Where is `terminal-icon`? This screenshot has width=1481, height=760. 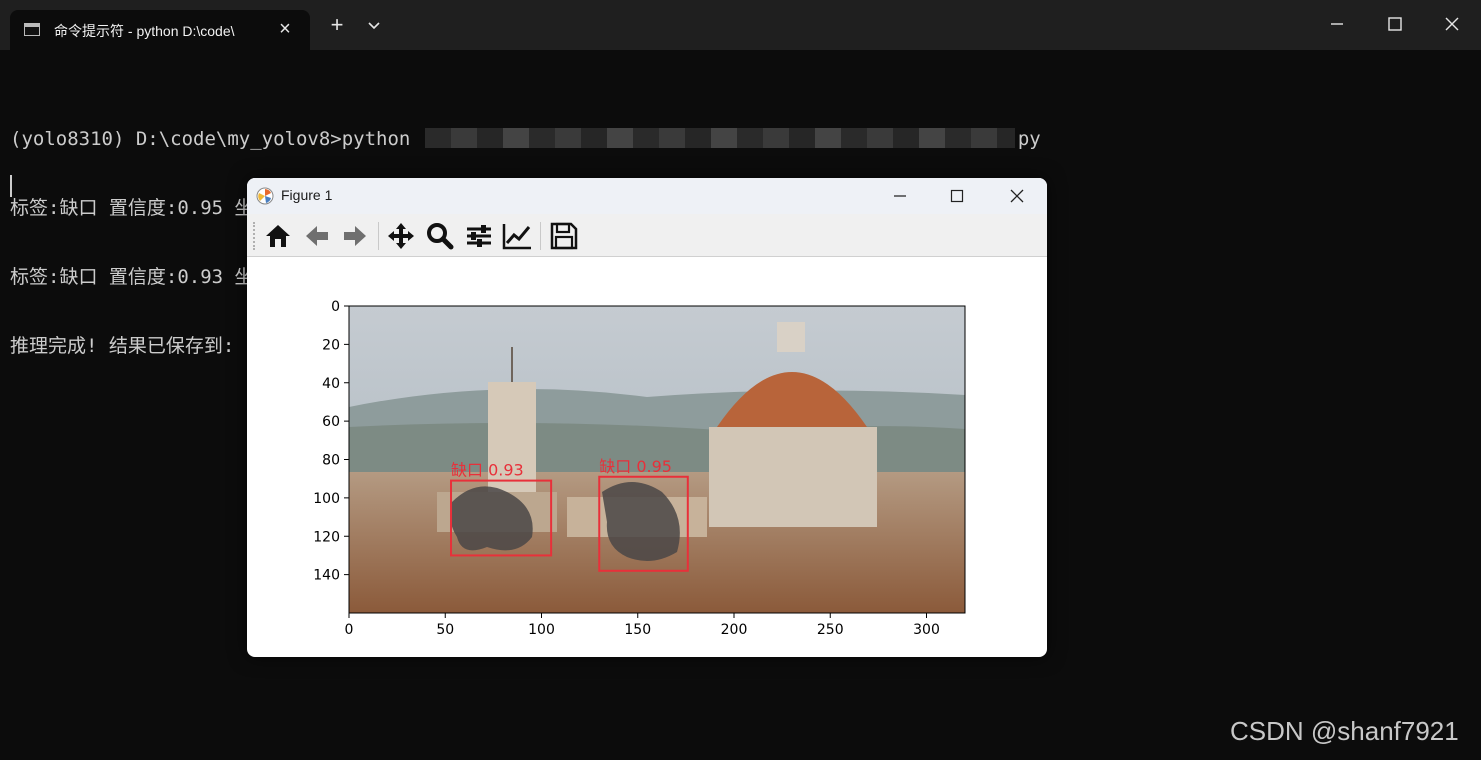
terminal-icon is located at coordinates (32, 29).